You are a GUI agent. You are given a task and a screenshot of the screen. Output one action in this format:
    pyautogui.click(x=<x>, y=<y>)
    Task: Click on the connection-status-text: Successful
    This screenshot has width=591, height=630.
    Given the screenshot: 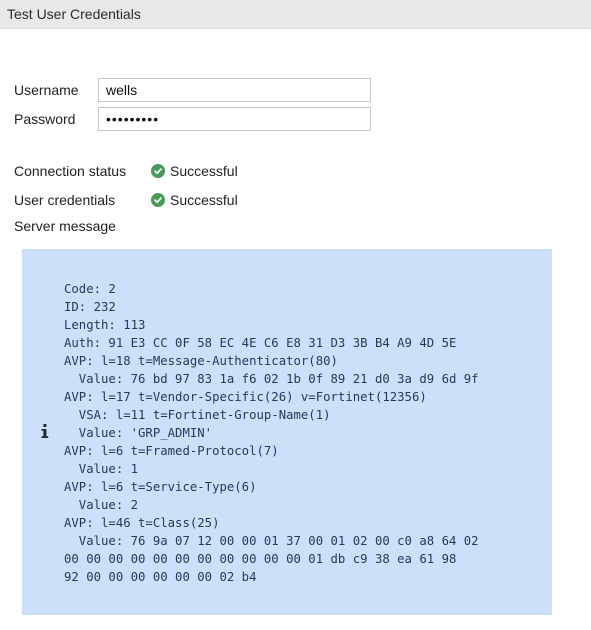 What is the action you would take?
    pyautogui.click(x=204, y=171)
    